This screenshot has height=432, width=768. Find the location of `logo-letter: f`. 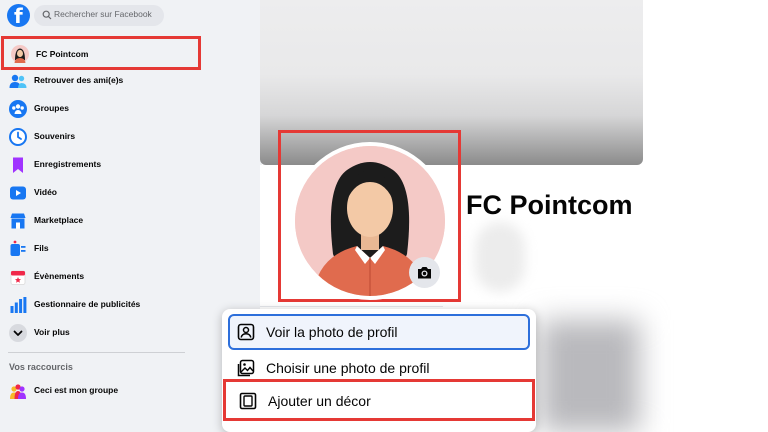

logo-letter: f is located at coordinates (18, 16).